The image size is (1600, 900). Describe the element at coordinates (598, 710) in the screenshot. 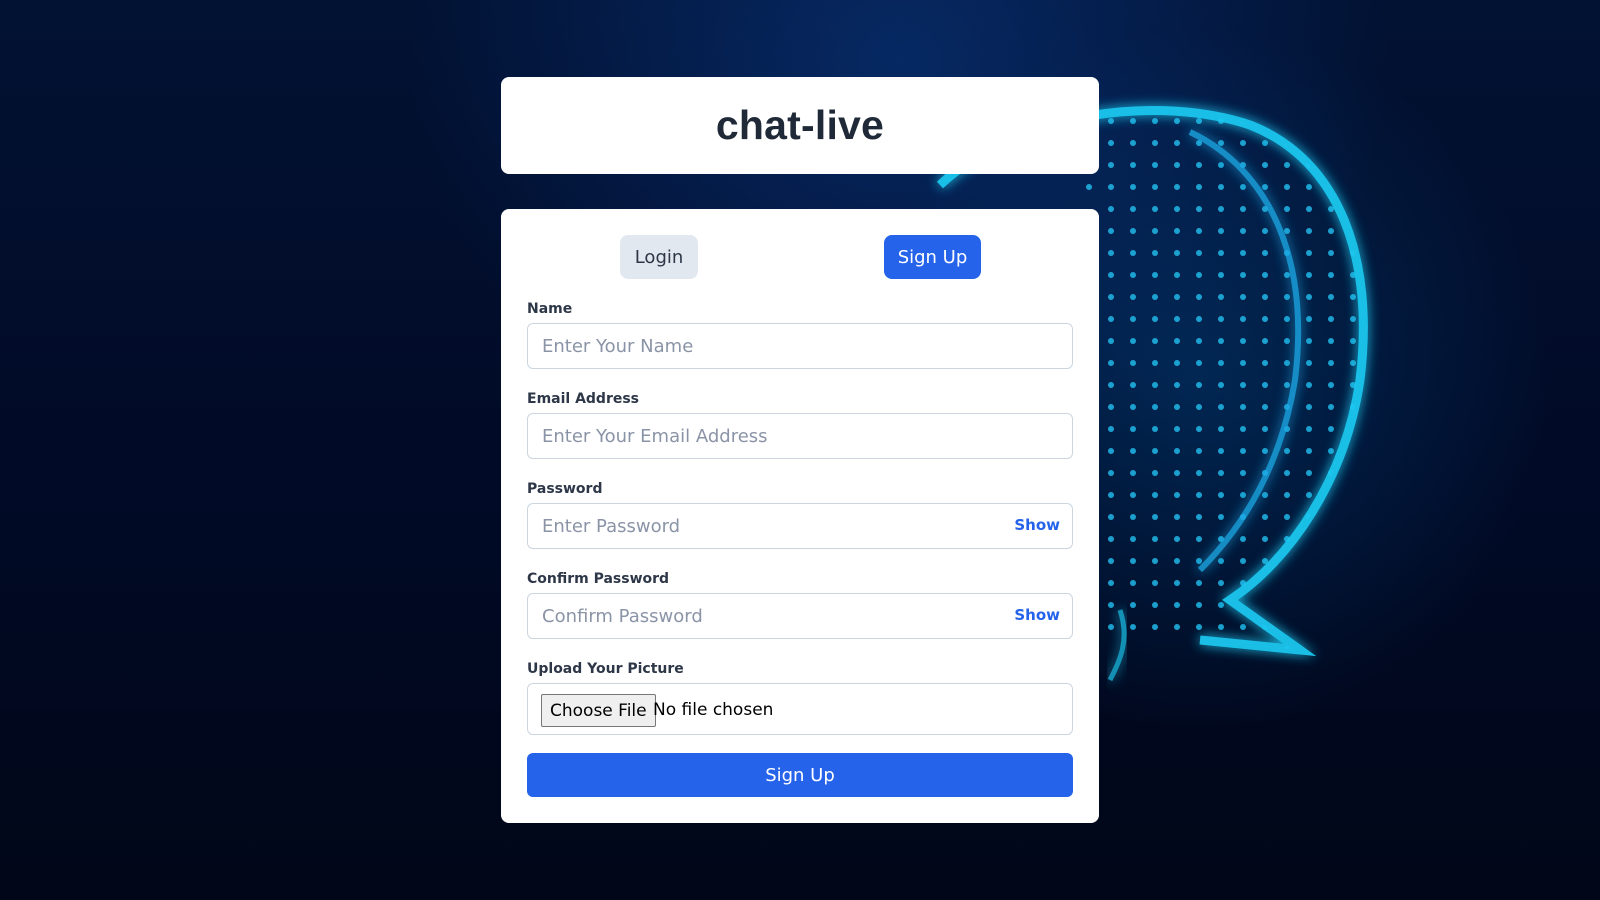

I see `choose-file-button: Choose File` at that location.